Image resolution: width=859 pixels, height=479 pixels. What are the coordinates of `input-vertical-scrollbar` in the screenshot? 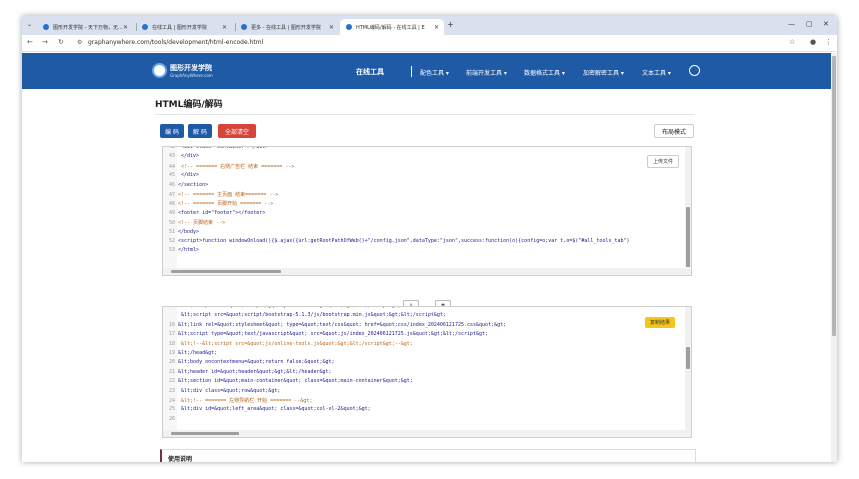 It's located at (688, 211).